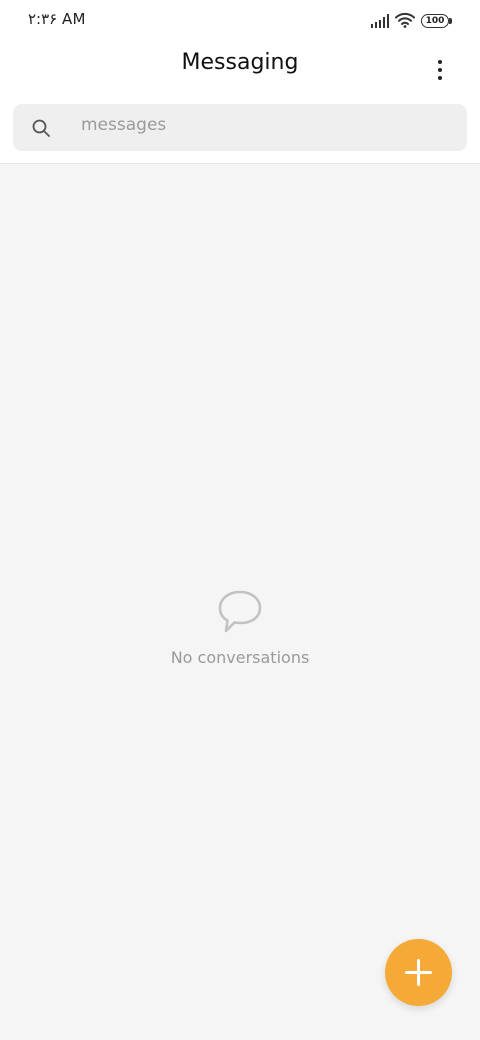 The image size is (480, 1040). What do you see at coordinates (124, 125) in the screenshot?
I see `search-placeholder: messages` at bounding box center [124, 125].